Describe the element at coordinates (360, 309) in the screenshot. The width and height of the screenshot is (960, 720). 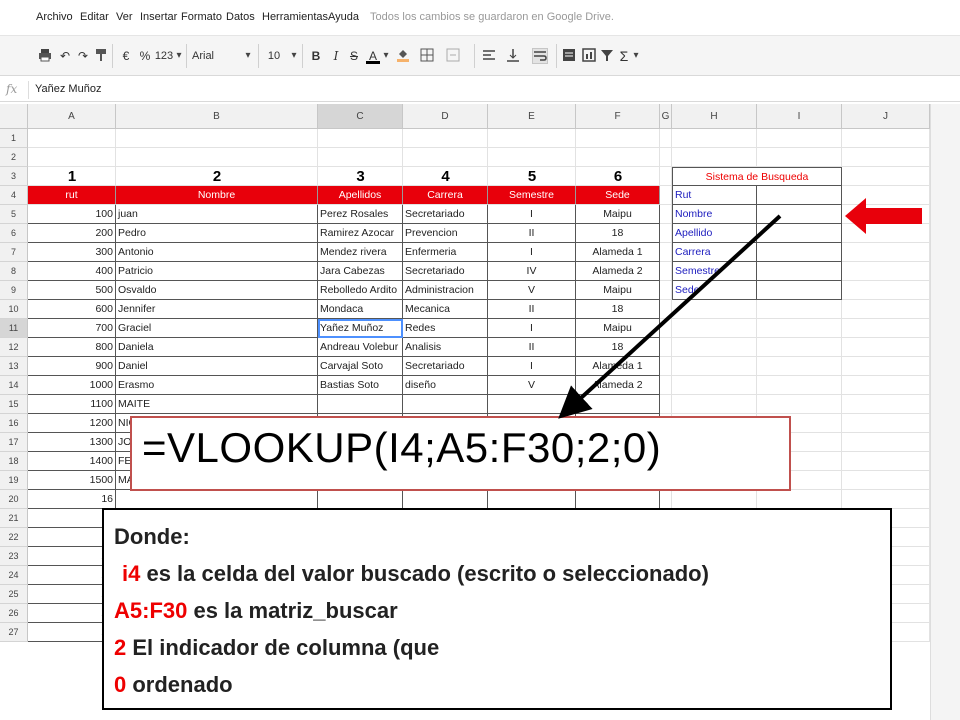
I see `table-cell: Mondaca` at that location.